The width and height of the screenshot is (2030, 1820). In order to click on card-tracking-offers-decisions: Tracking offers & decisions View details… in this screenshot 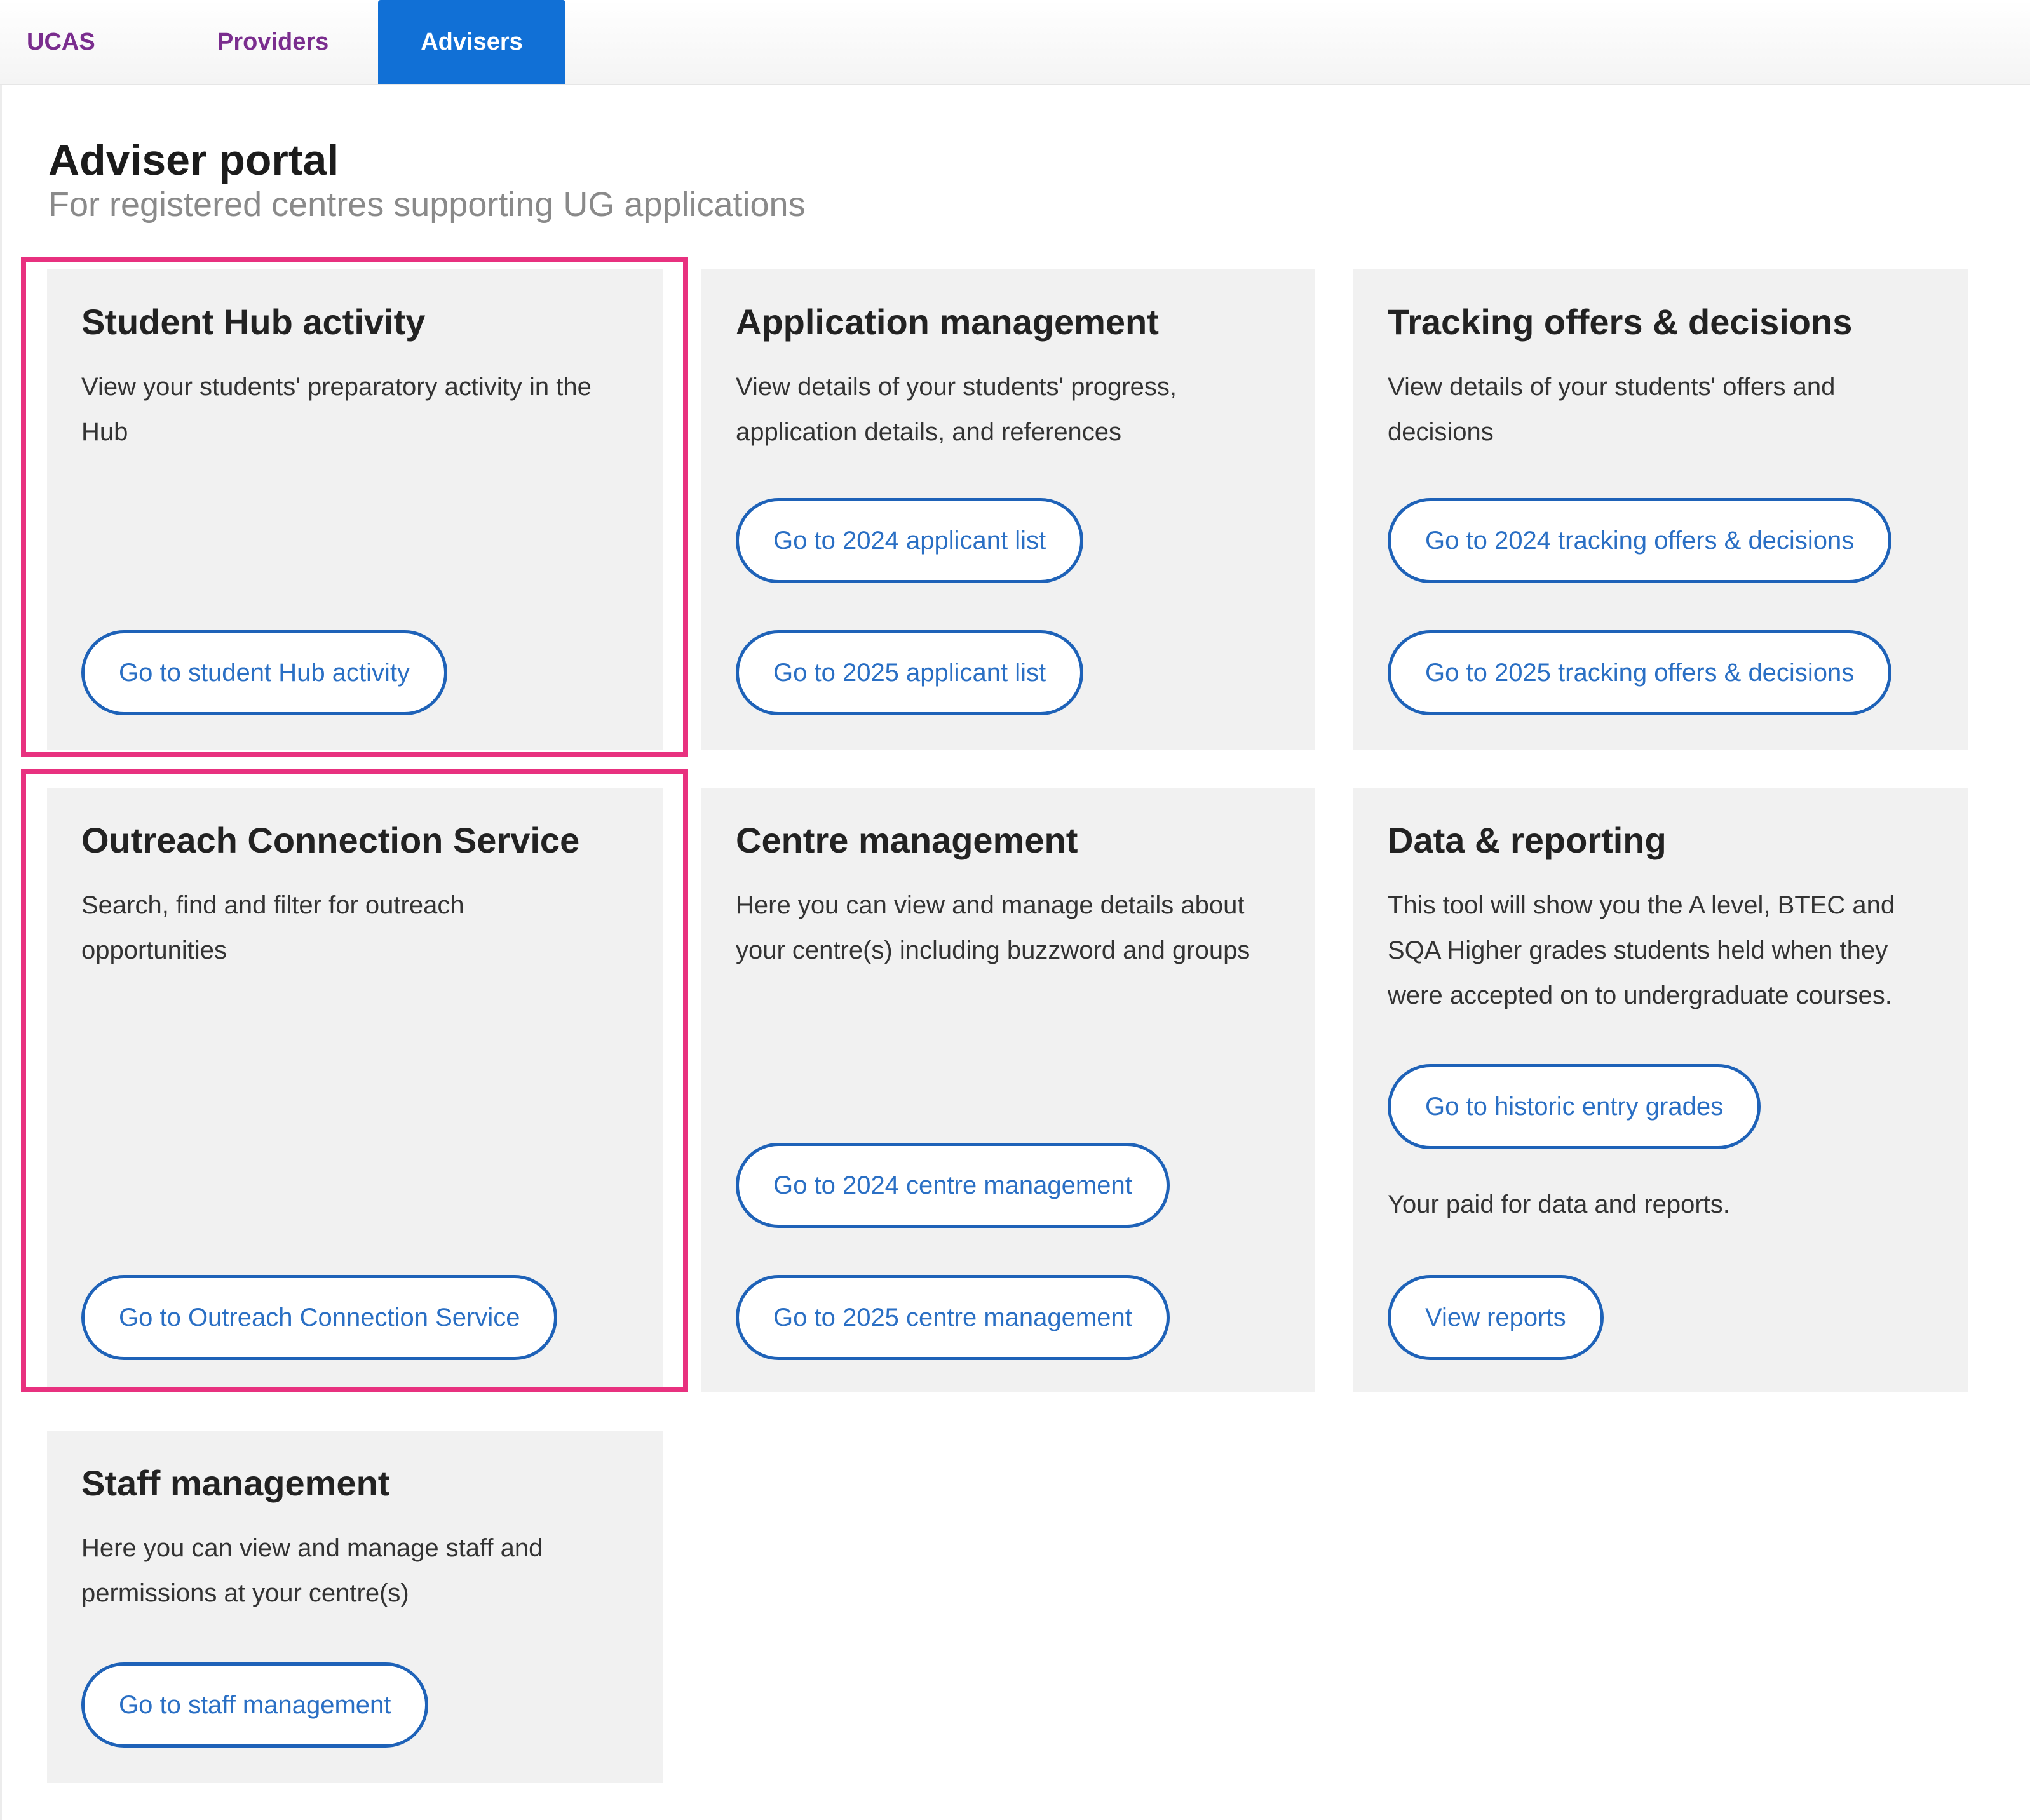, I will do `click(1660, 509)`.